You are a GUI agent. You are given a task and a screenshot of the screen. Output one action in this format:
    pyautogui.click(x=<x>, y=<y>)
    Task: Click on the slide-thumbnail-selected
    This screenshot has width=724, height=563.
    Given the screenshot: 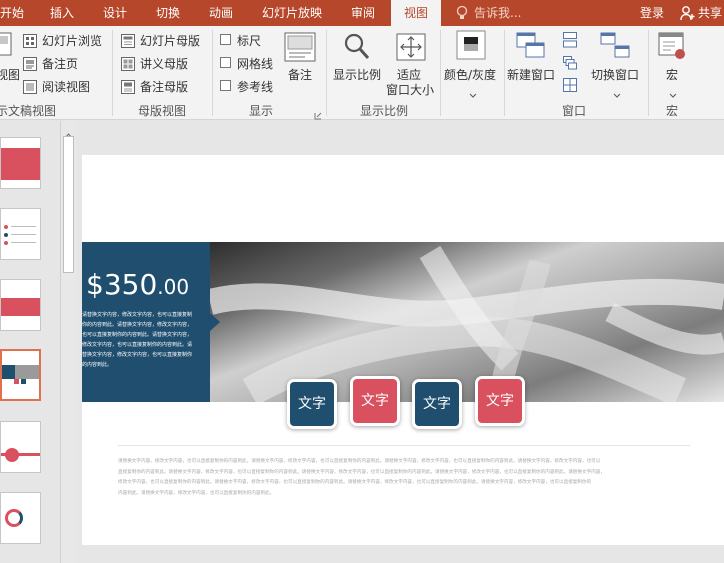 What is the action you would take?
    pyautogui.click(x=20, y=375)
    